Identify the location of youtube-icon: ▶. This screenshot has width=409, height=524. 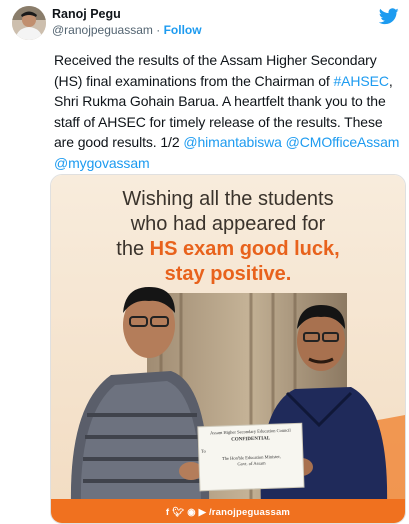
(202, 512).